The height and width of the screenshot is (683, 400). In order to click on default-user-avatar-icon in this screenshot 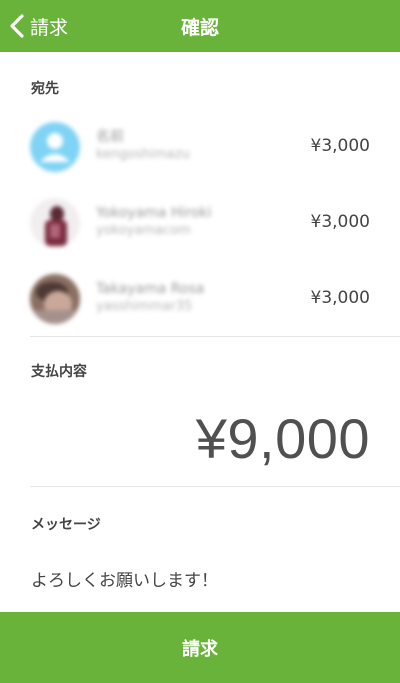, I will do `click(55, 147)`.